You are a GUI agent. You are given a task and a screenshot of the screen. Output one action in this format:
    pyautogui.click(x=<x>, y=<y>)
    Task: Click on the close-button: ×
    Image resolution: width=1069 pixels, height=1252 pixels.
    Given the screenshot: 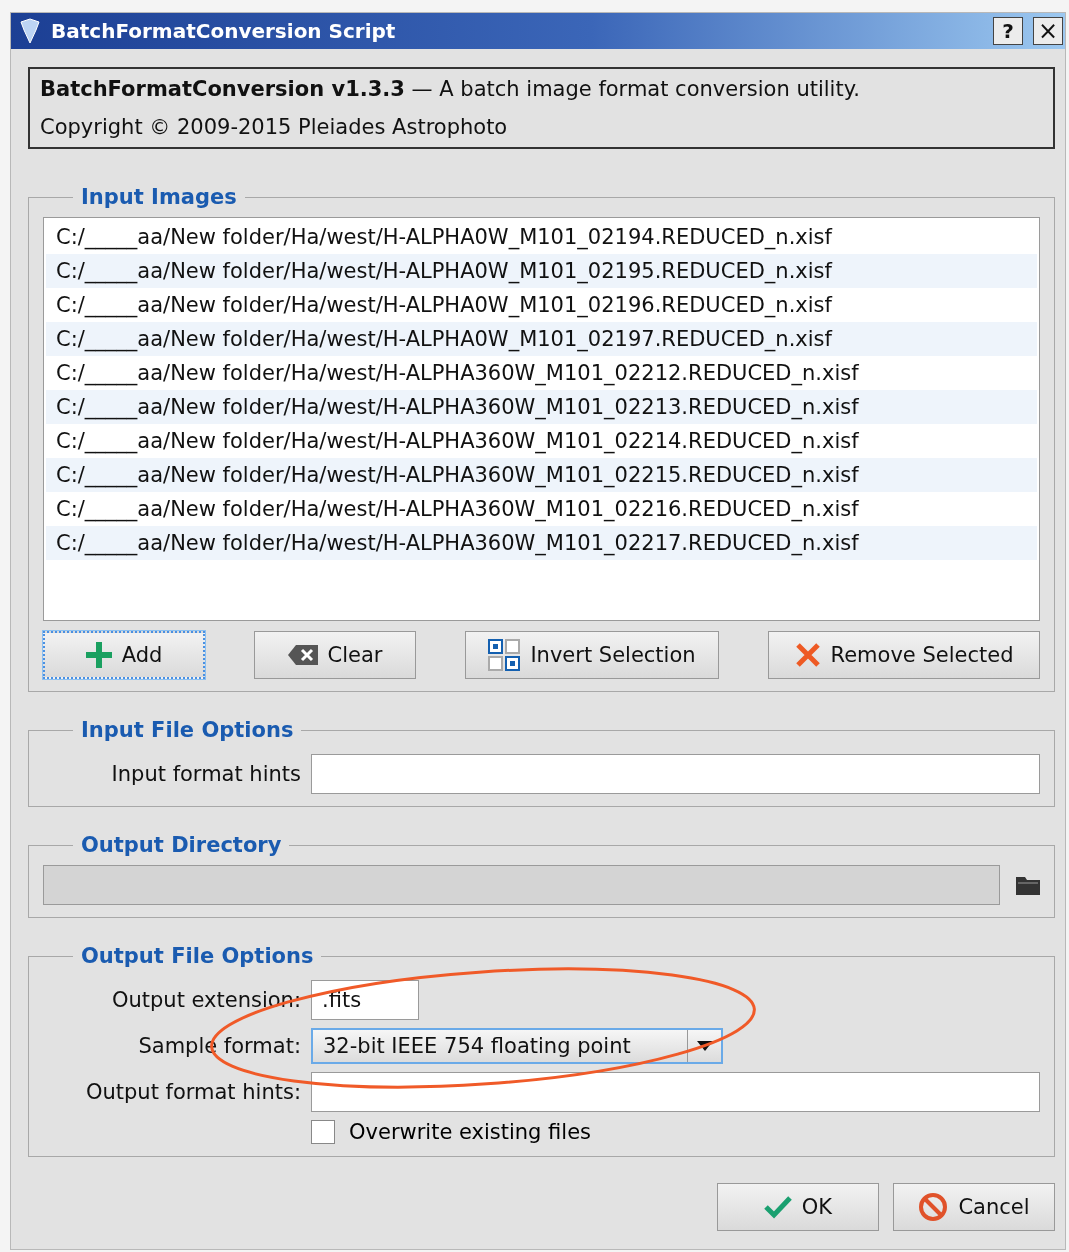 What is the action you would take?
    pyautogui.click(x=1048, y=31)
    